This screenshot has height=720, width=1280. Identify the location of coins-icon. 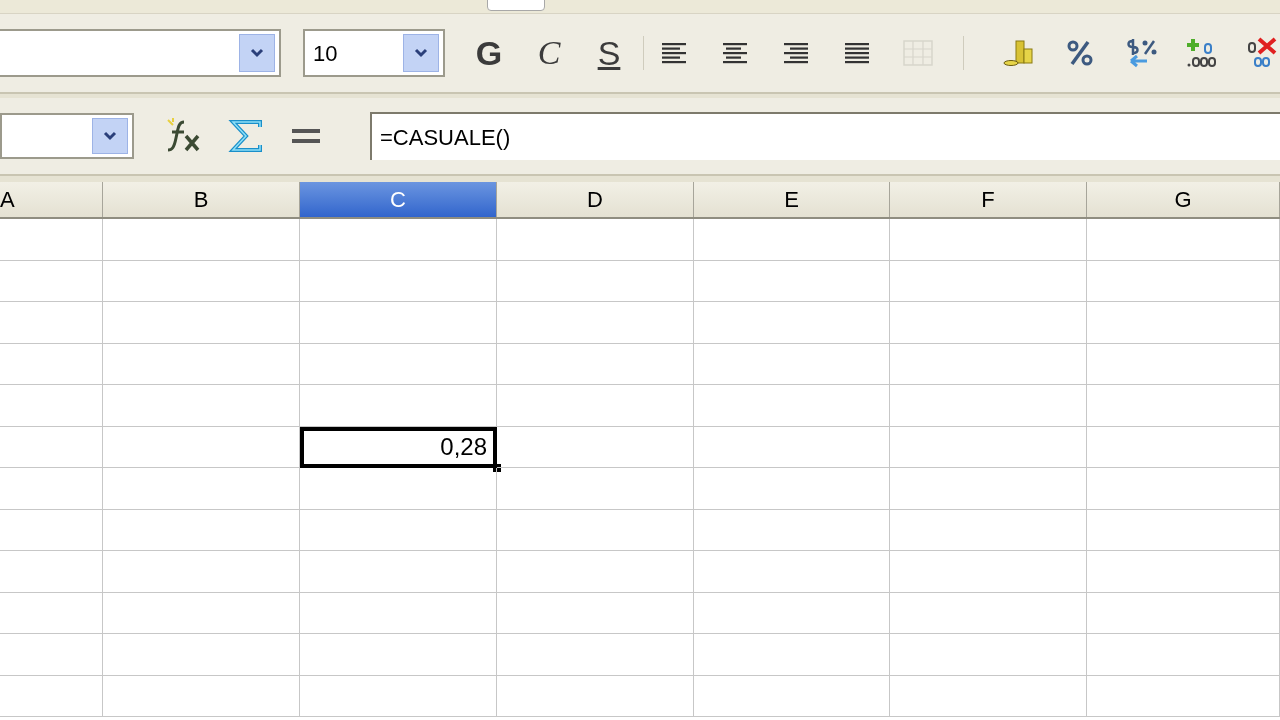
(1019, 53).